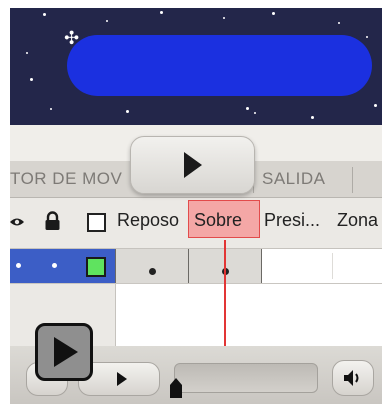 The height and width of the screenshot is (404, 382). Describe the element at coordinates (52, 221) in the screenshot. I see `lock-icon` at that location.